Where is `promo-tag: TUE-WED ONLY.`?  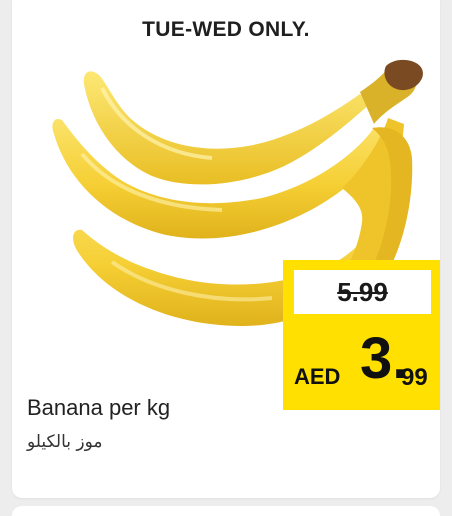
promo-tag: TUE-WED ONLY. is located at coordinates (226, 29).